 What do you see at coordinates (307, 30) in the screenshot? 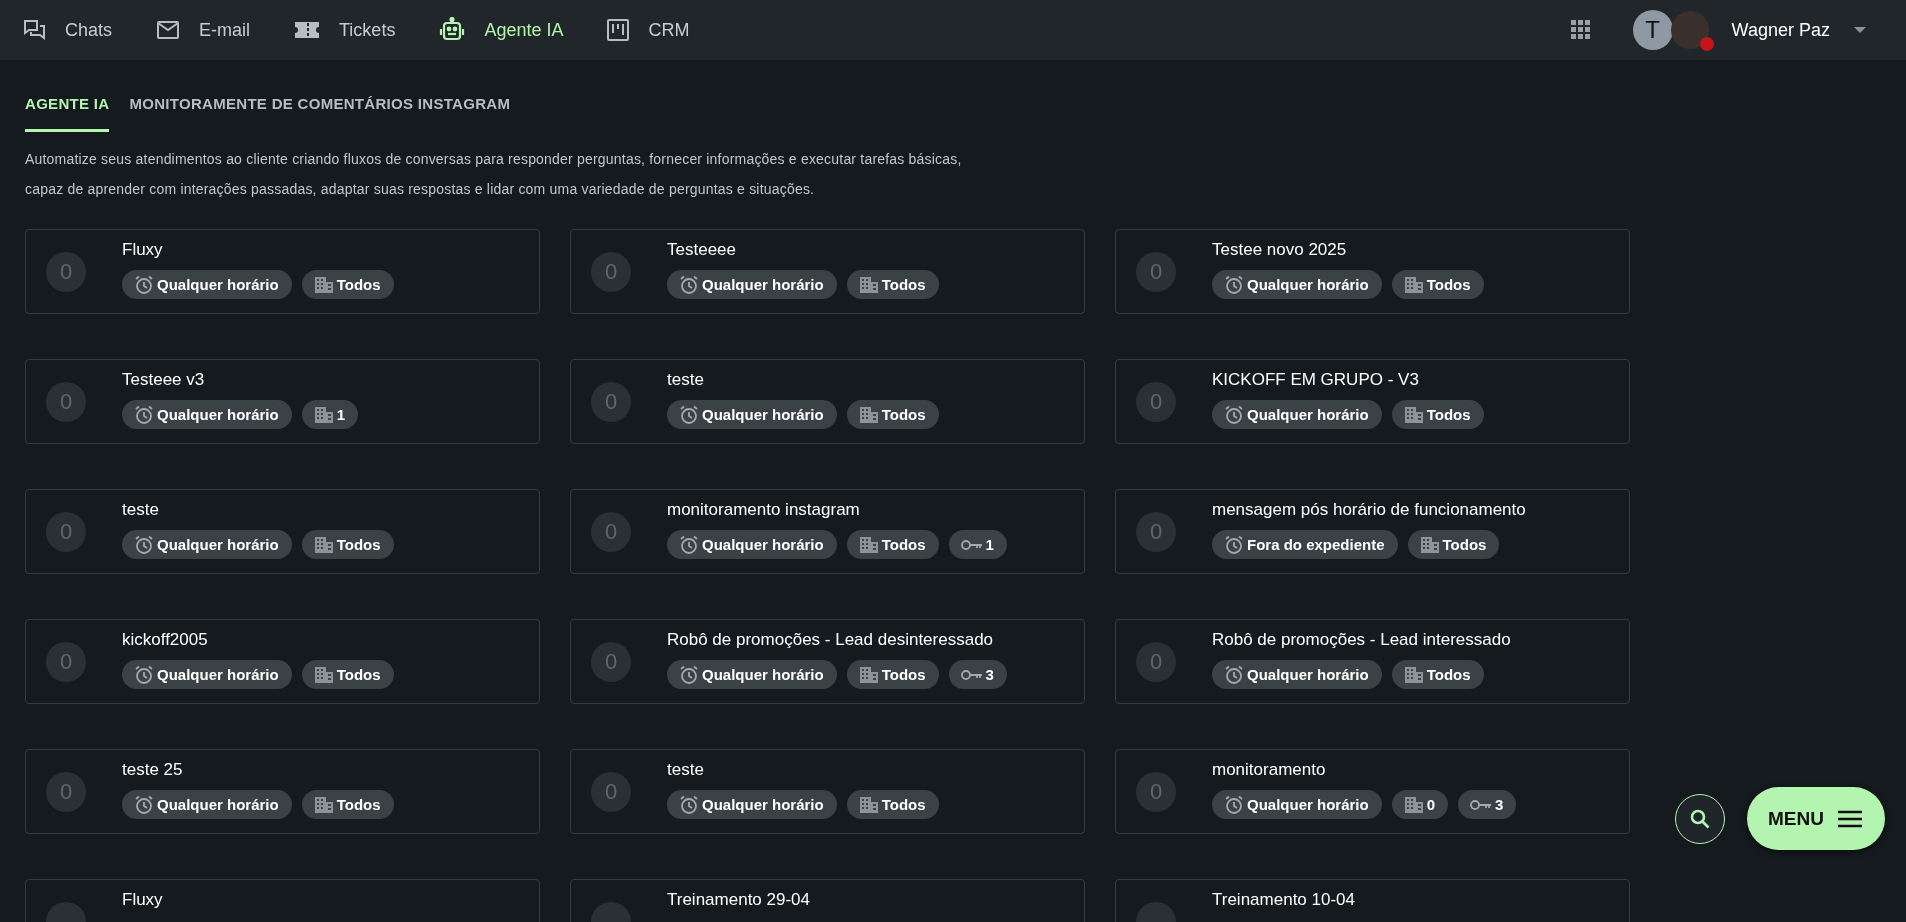
I see `ticket-icon` at bounding box center [307, 30].